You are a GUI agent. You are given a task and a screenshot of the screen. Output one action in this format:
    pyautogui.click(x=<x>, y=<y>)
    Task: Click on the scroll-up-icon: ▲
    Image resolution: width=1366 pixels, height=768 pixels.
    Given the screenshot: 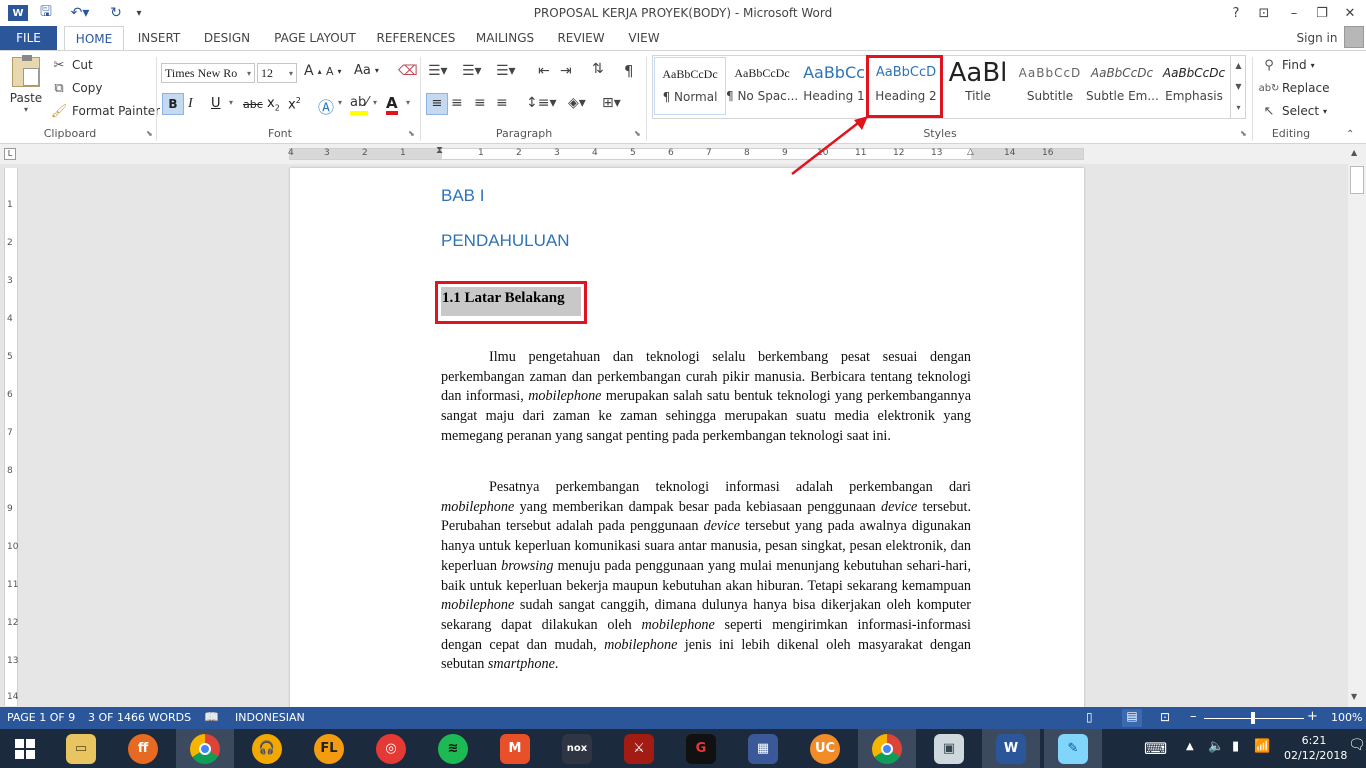 What is the action you would take?
    pyautogui.click(x=1354, y=152)
    